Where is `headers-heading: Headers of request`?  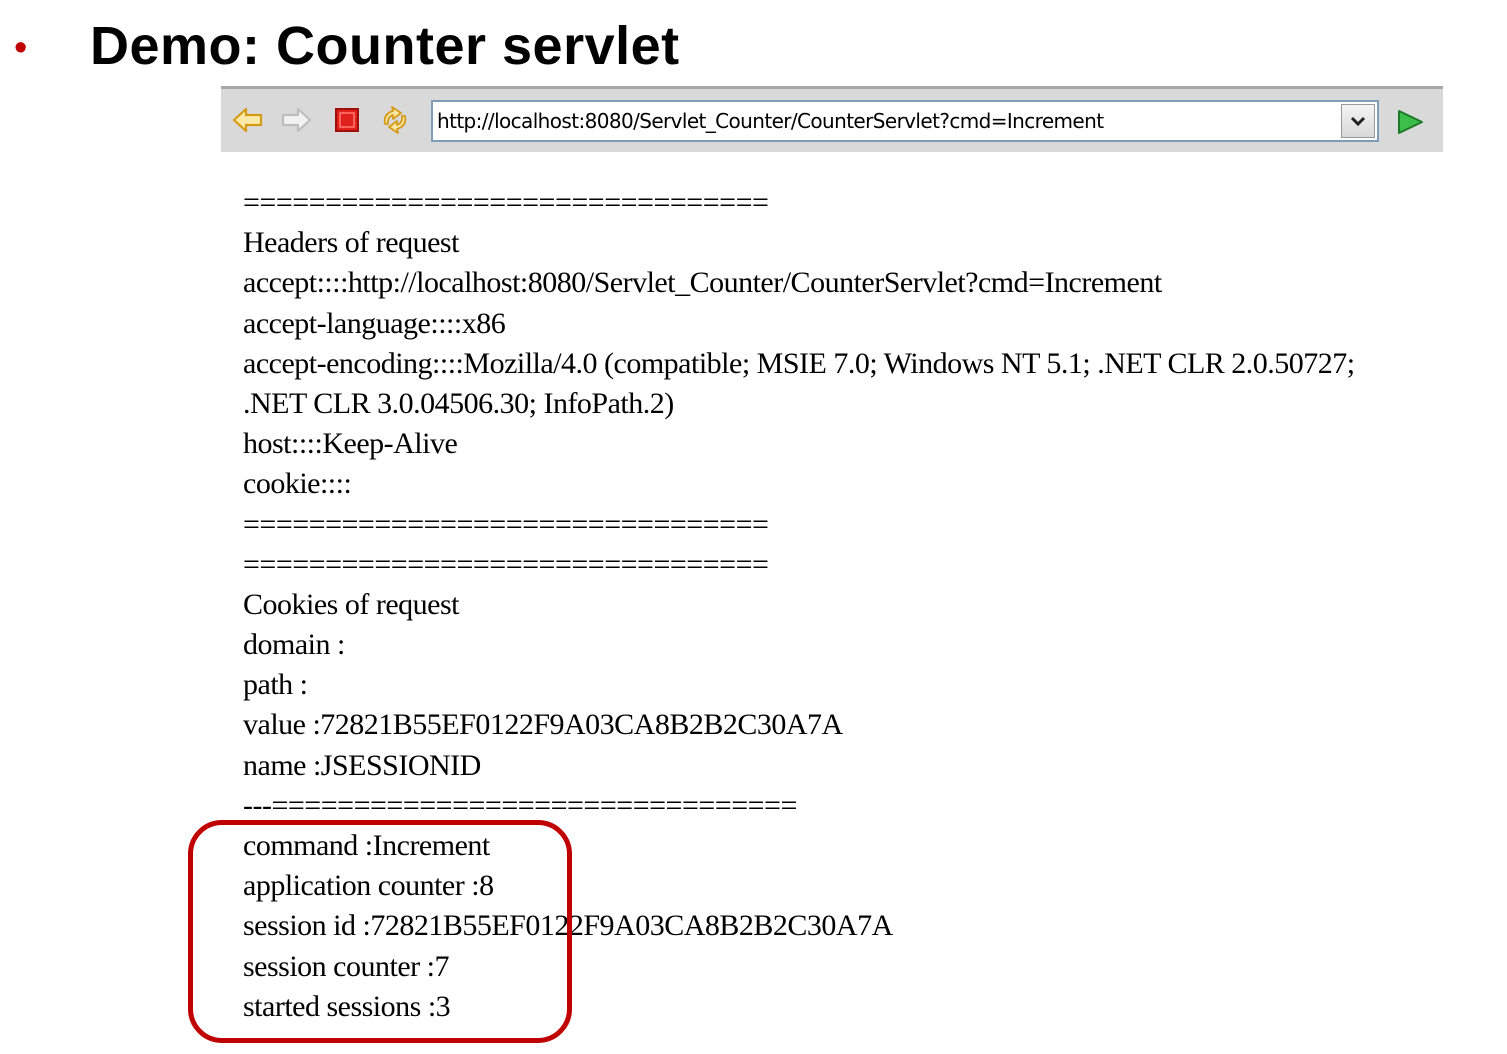
headers-heading: Headers of request is located at coordinates (351, 243).